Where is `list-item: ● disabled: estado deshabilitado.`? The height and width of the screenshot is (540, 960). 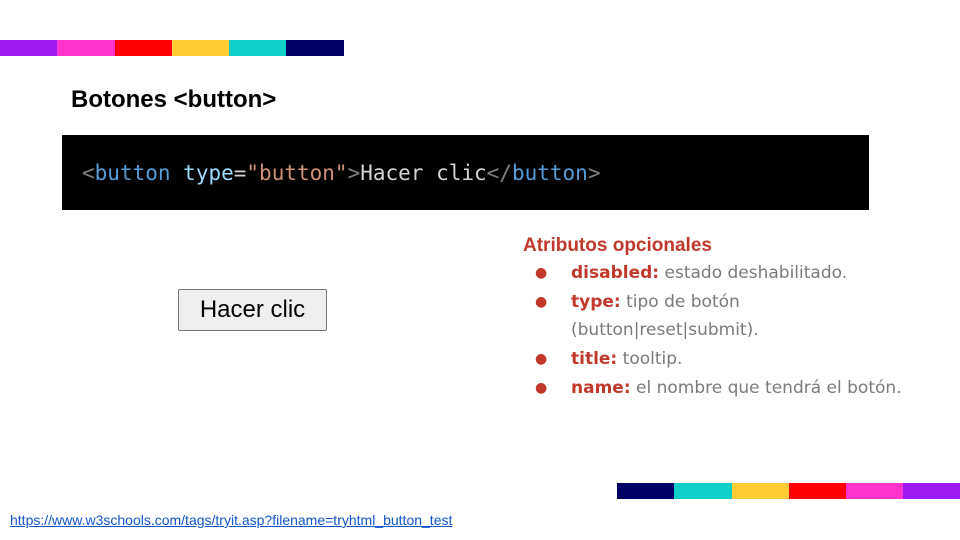
list-item: ● disabled: estado deshabilitado. is located at coordinates (718, 273).